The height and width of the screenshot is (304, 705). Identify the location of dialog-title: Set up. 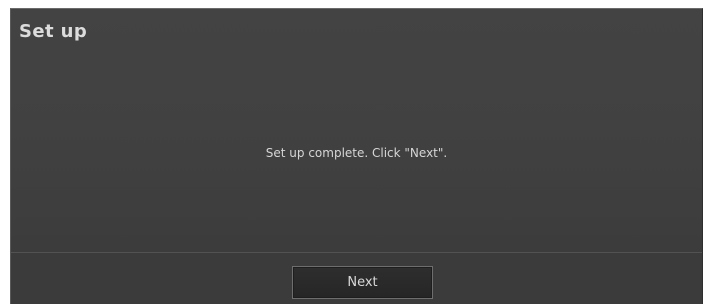
(53, 31).